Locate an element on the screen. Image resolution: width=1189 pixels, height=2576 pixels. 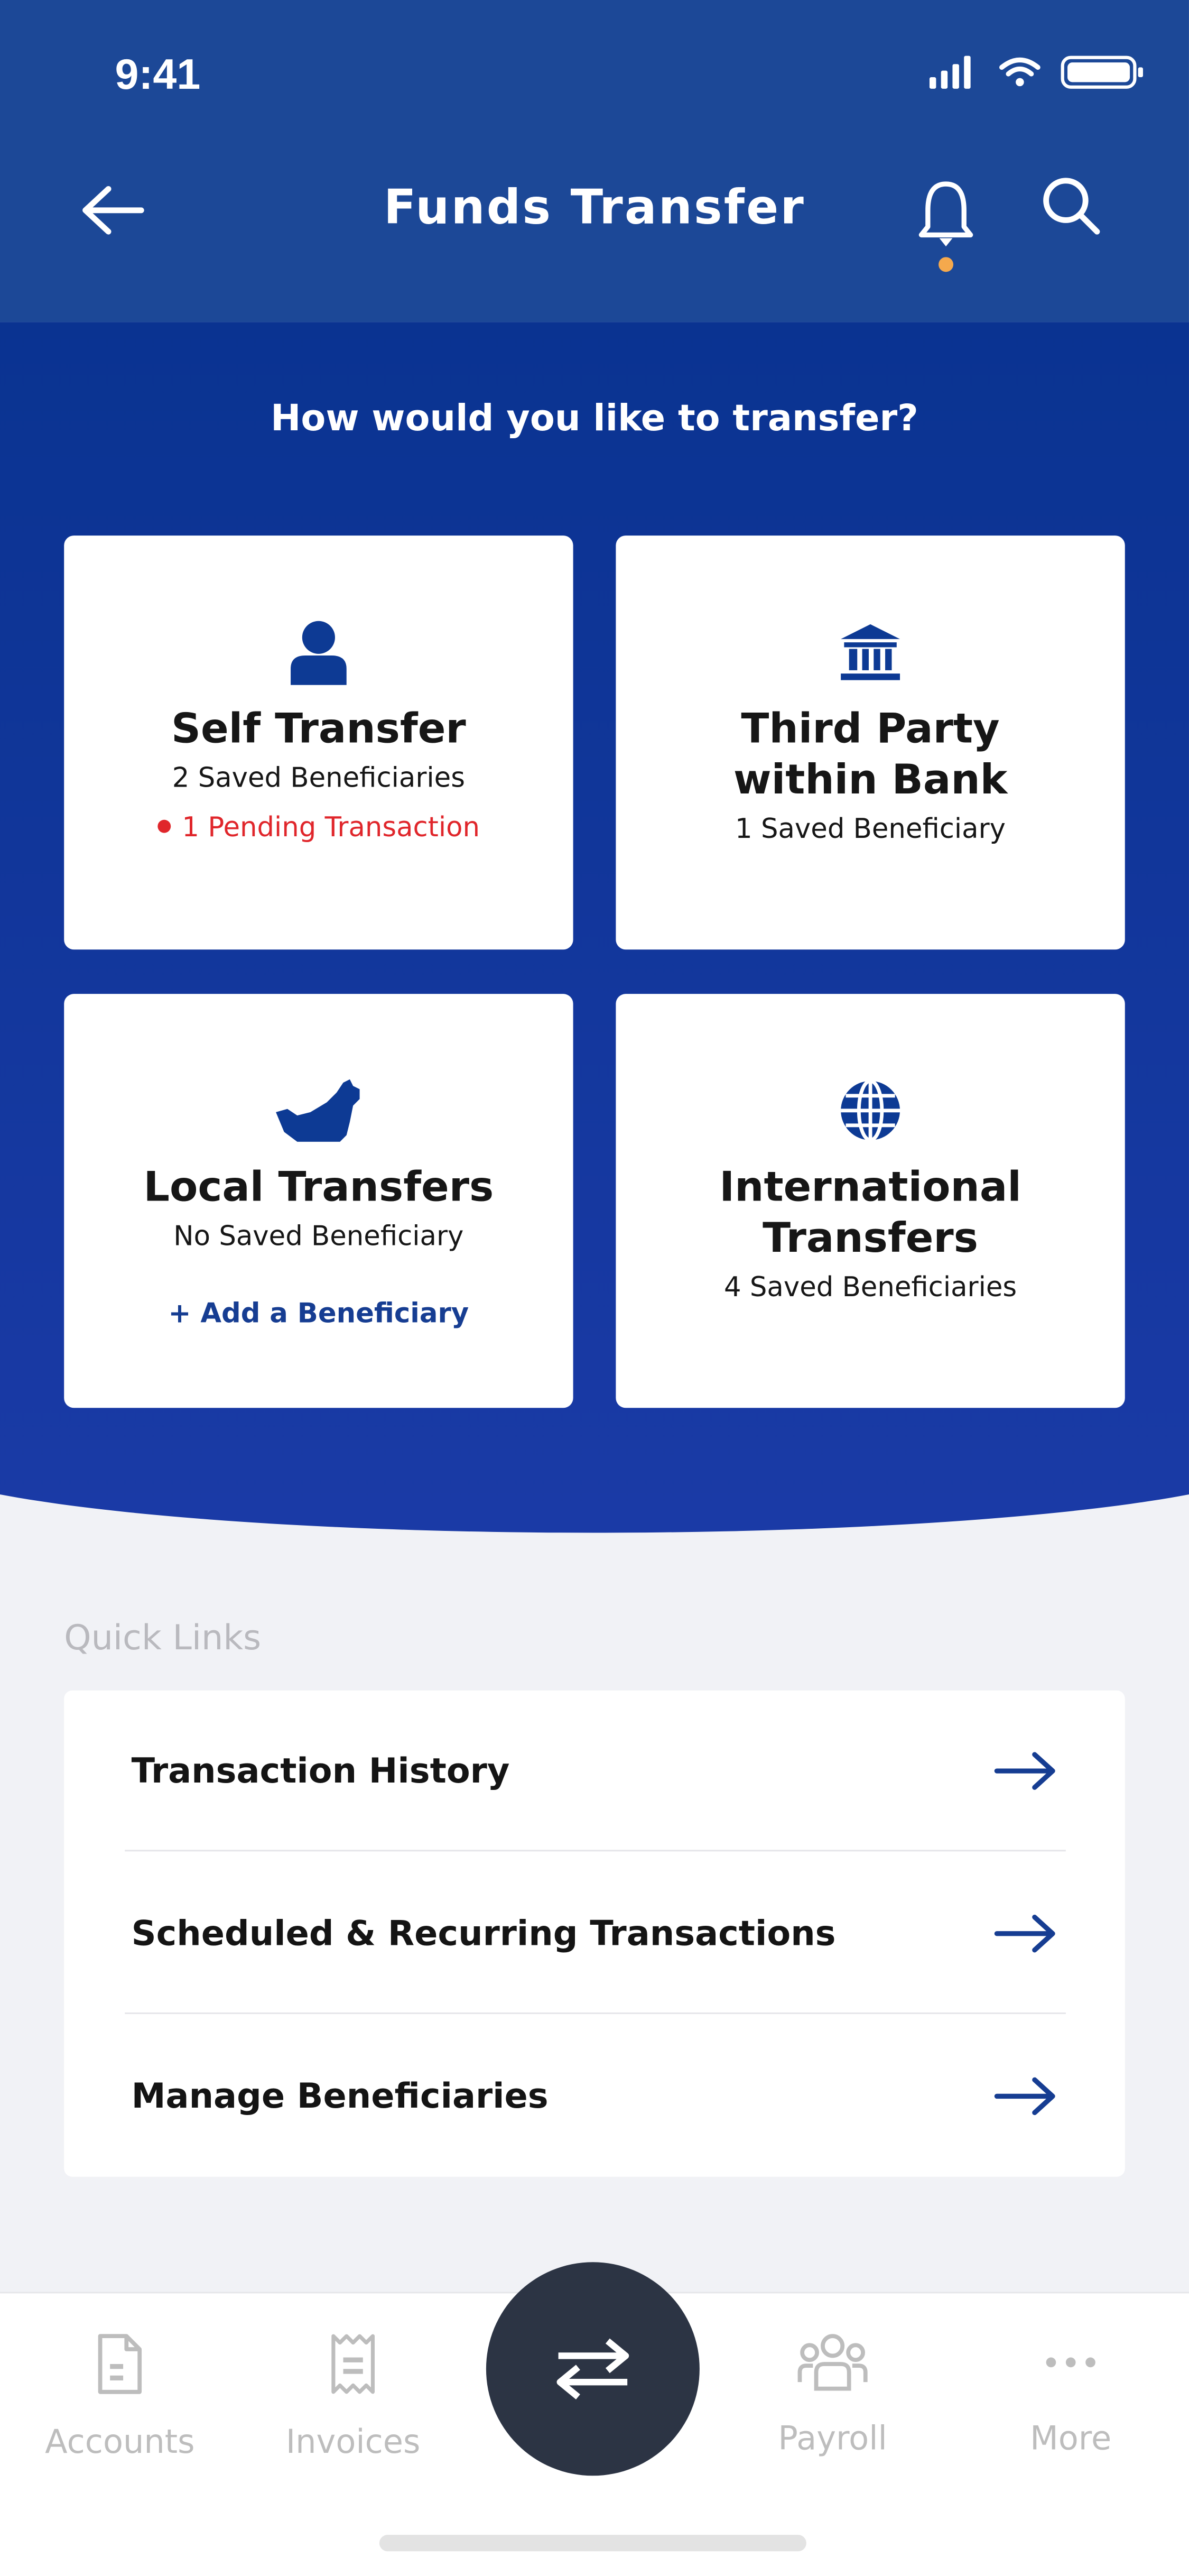
tab-payroll: Payroll is located at coordinates (833, 2395).